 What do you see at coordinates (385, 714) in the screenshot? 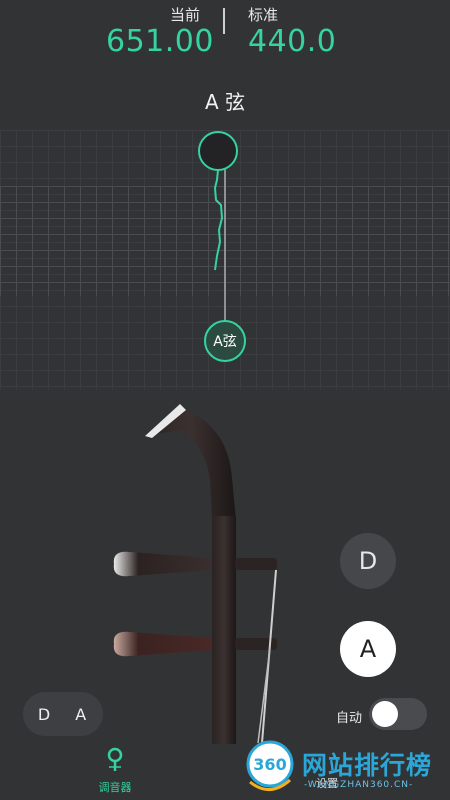
I see `toggle-knob` at bounding box center [385, 714].